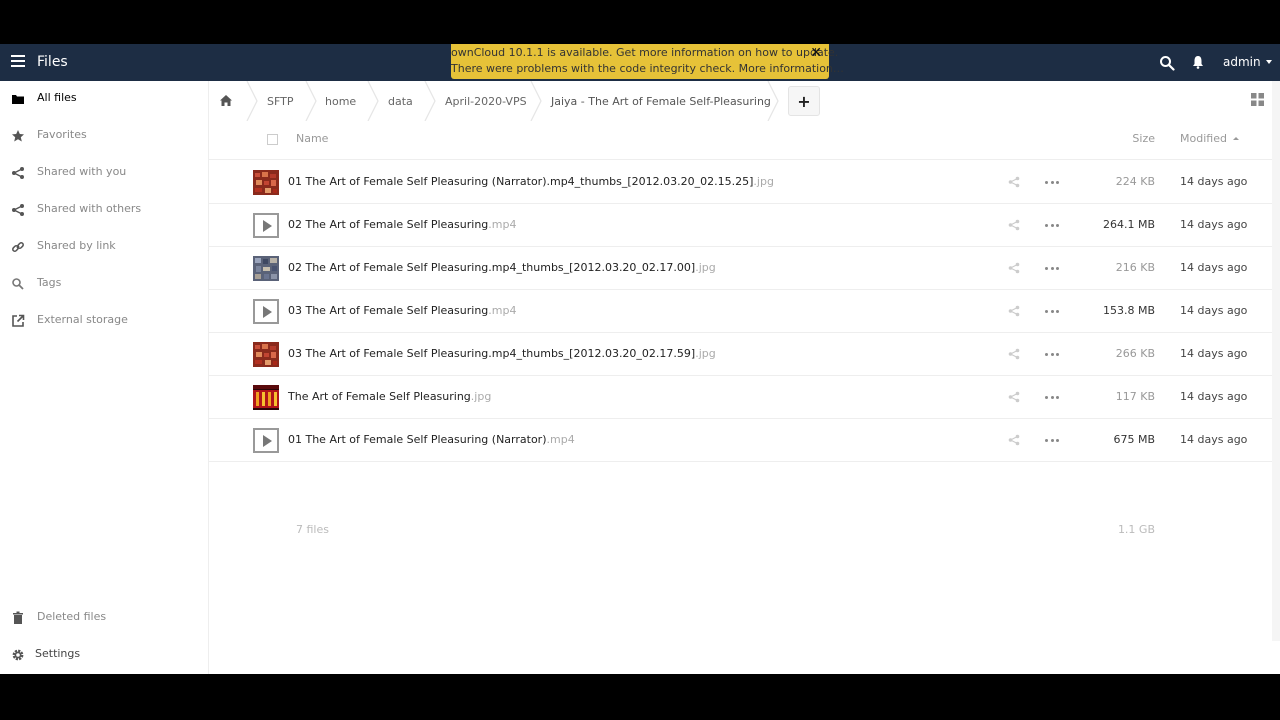 The width and height of the screenshot is (1280, 720). Describe the element at coordinates (1198, 62) in the screenshot. I see `bell-icon` at that location.